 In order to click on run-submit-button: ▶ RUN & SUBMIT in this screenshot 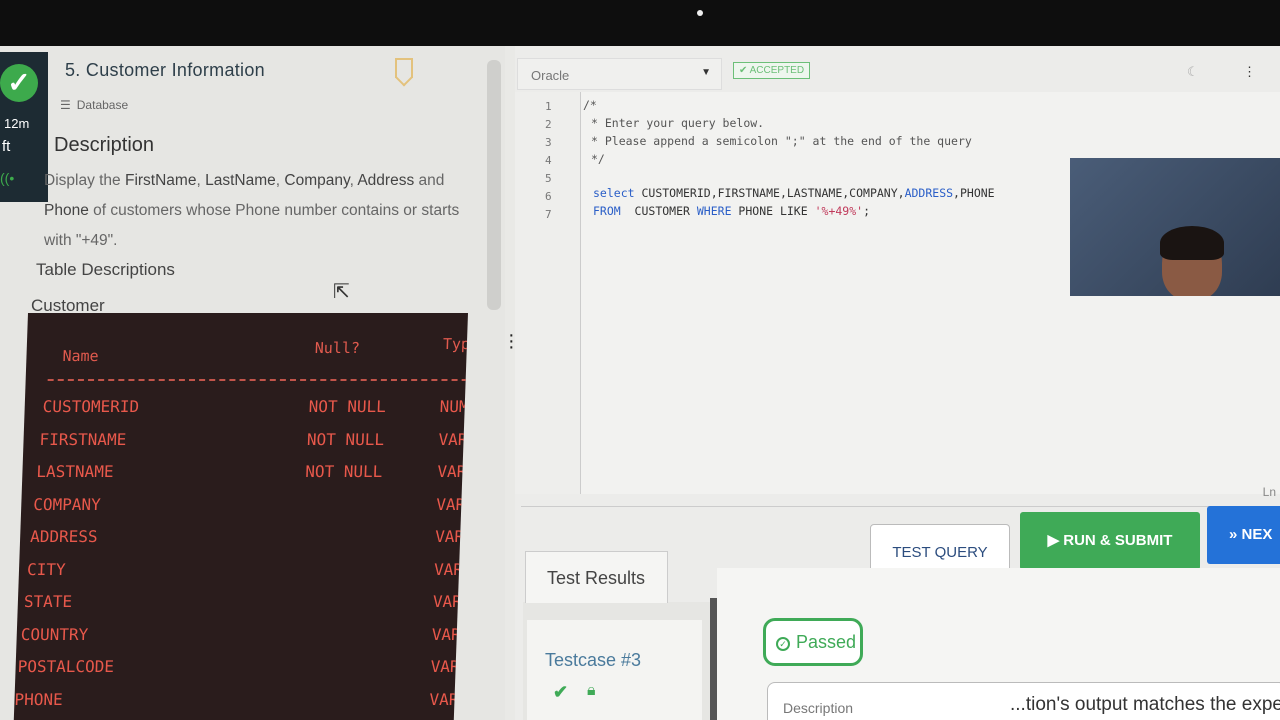, I will do `click(1110, 541)`.